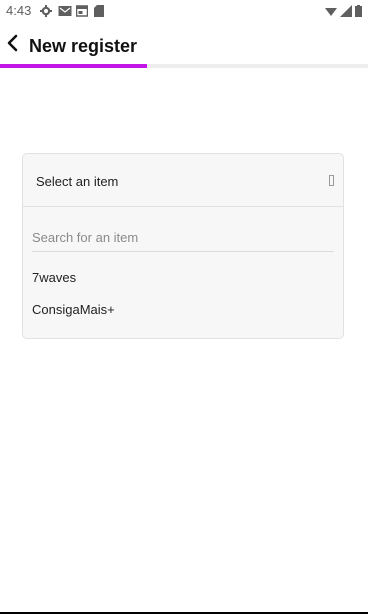 The image size is (368, 614). What do you see at coordinates (82, 10) in the screenshot?
I see `calendar-icon` at bounding box center [82, 10].